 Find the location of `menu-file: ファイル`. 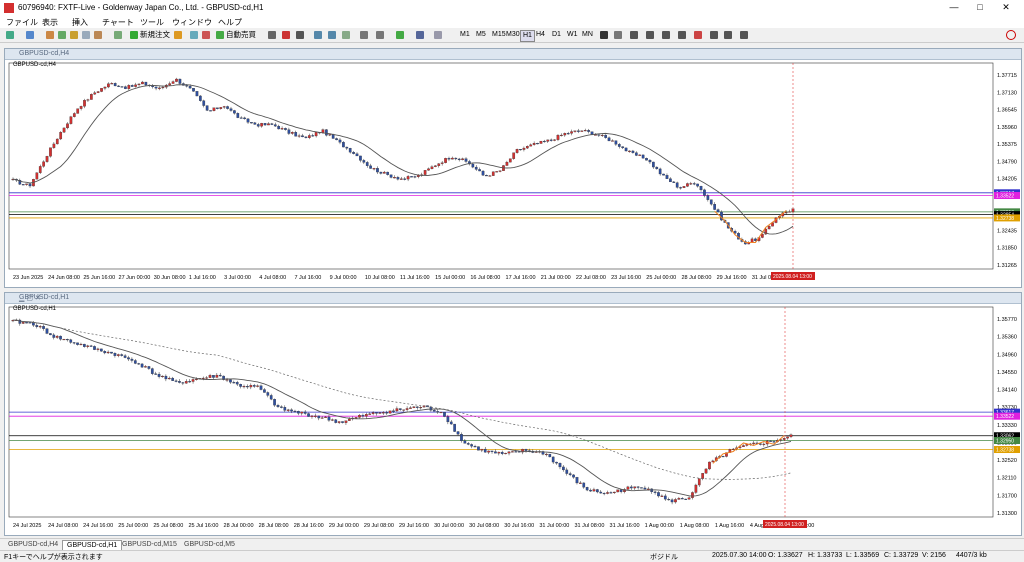

menu-file: ファイル is located at coordinates (22, 22).